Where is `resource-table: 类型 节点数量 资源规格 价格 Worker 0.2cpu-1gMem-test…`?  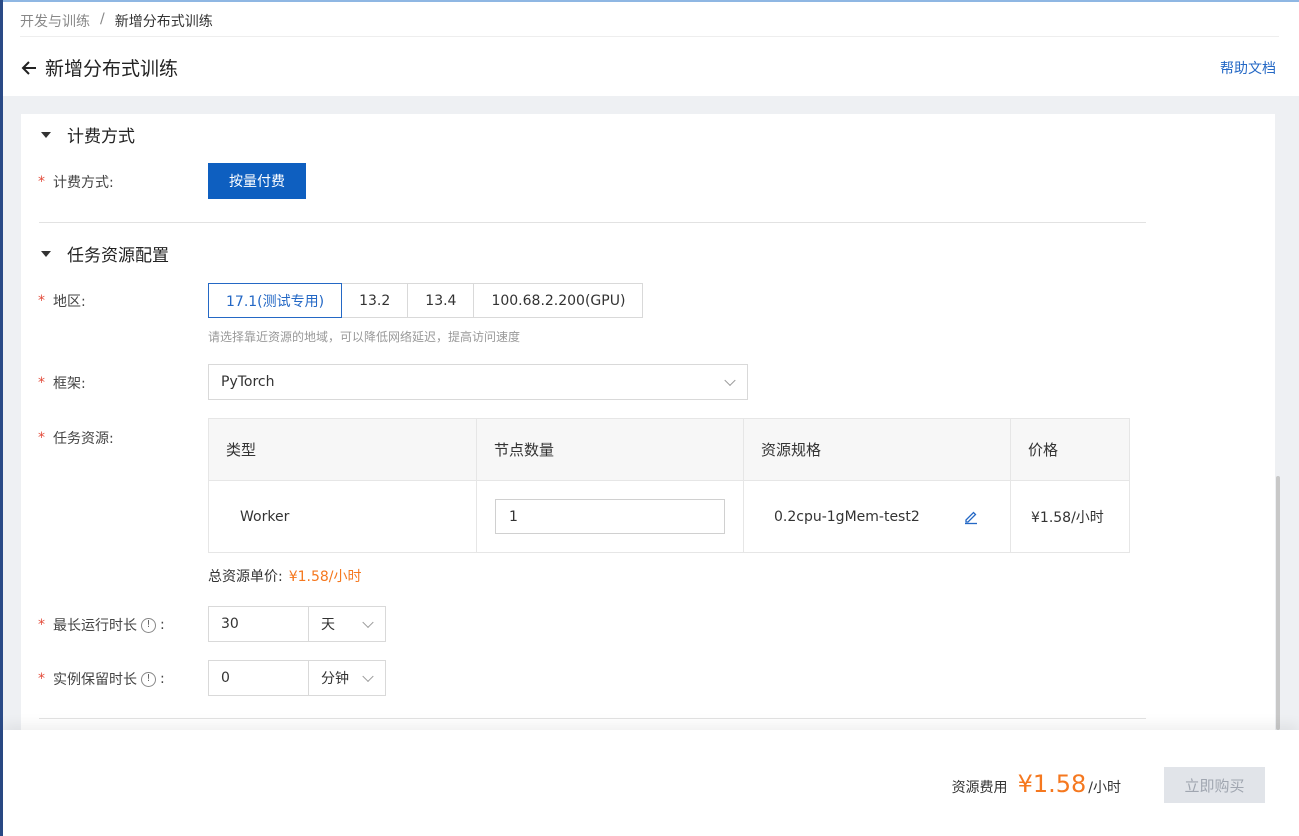 resource-table: 类型 节点数量 资源规格 价格 Worker 0.2cpu-1gMem-test… is located at coordinates (669, 485).